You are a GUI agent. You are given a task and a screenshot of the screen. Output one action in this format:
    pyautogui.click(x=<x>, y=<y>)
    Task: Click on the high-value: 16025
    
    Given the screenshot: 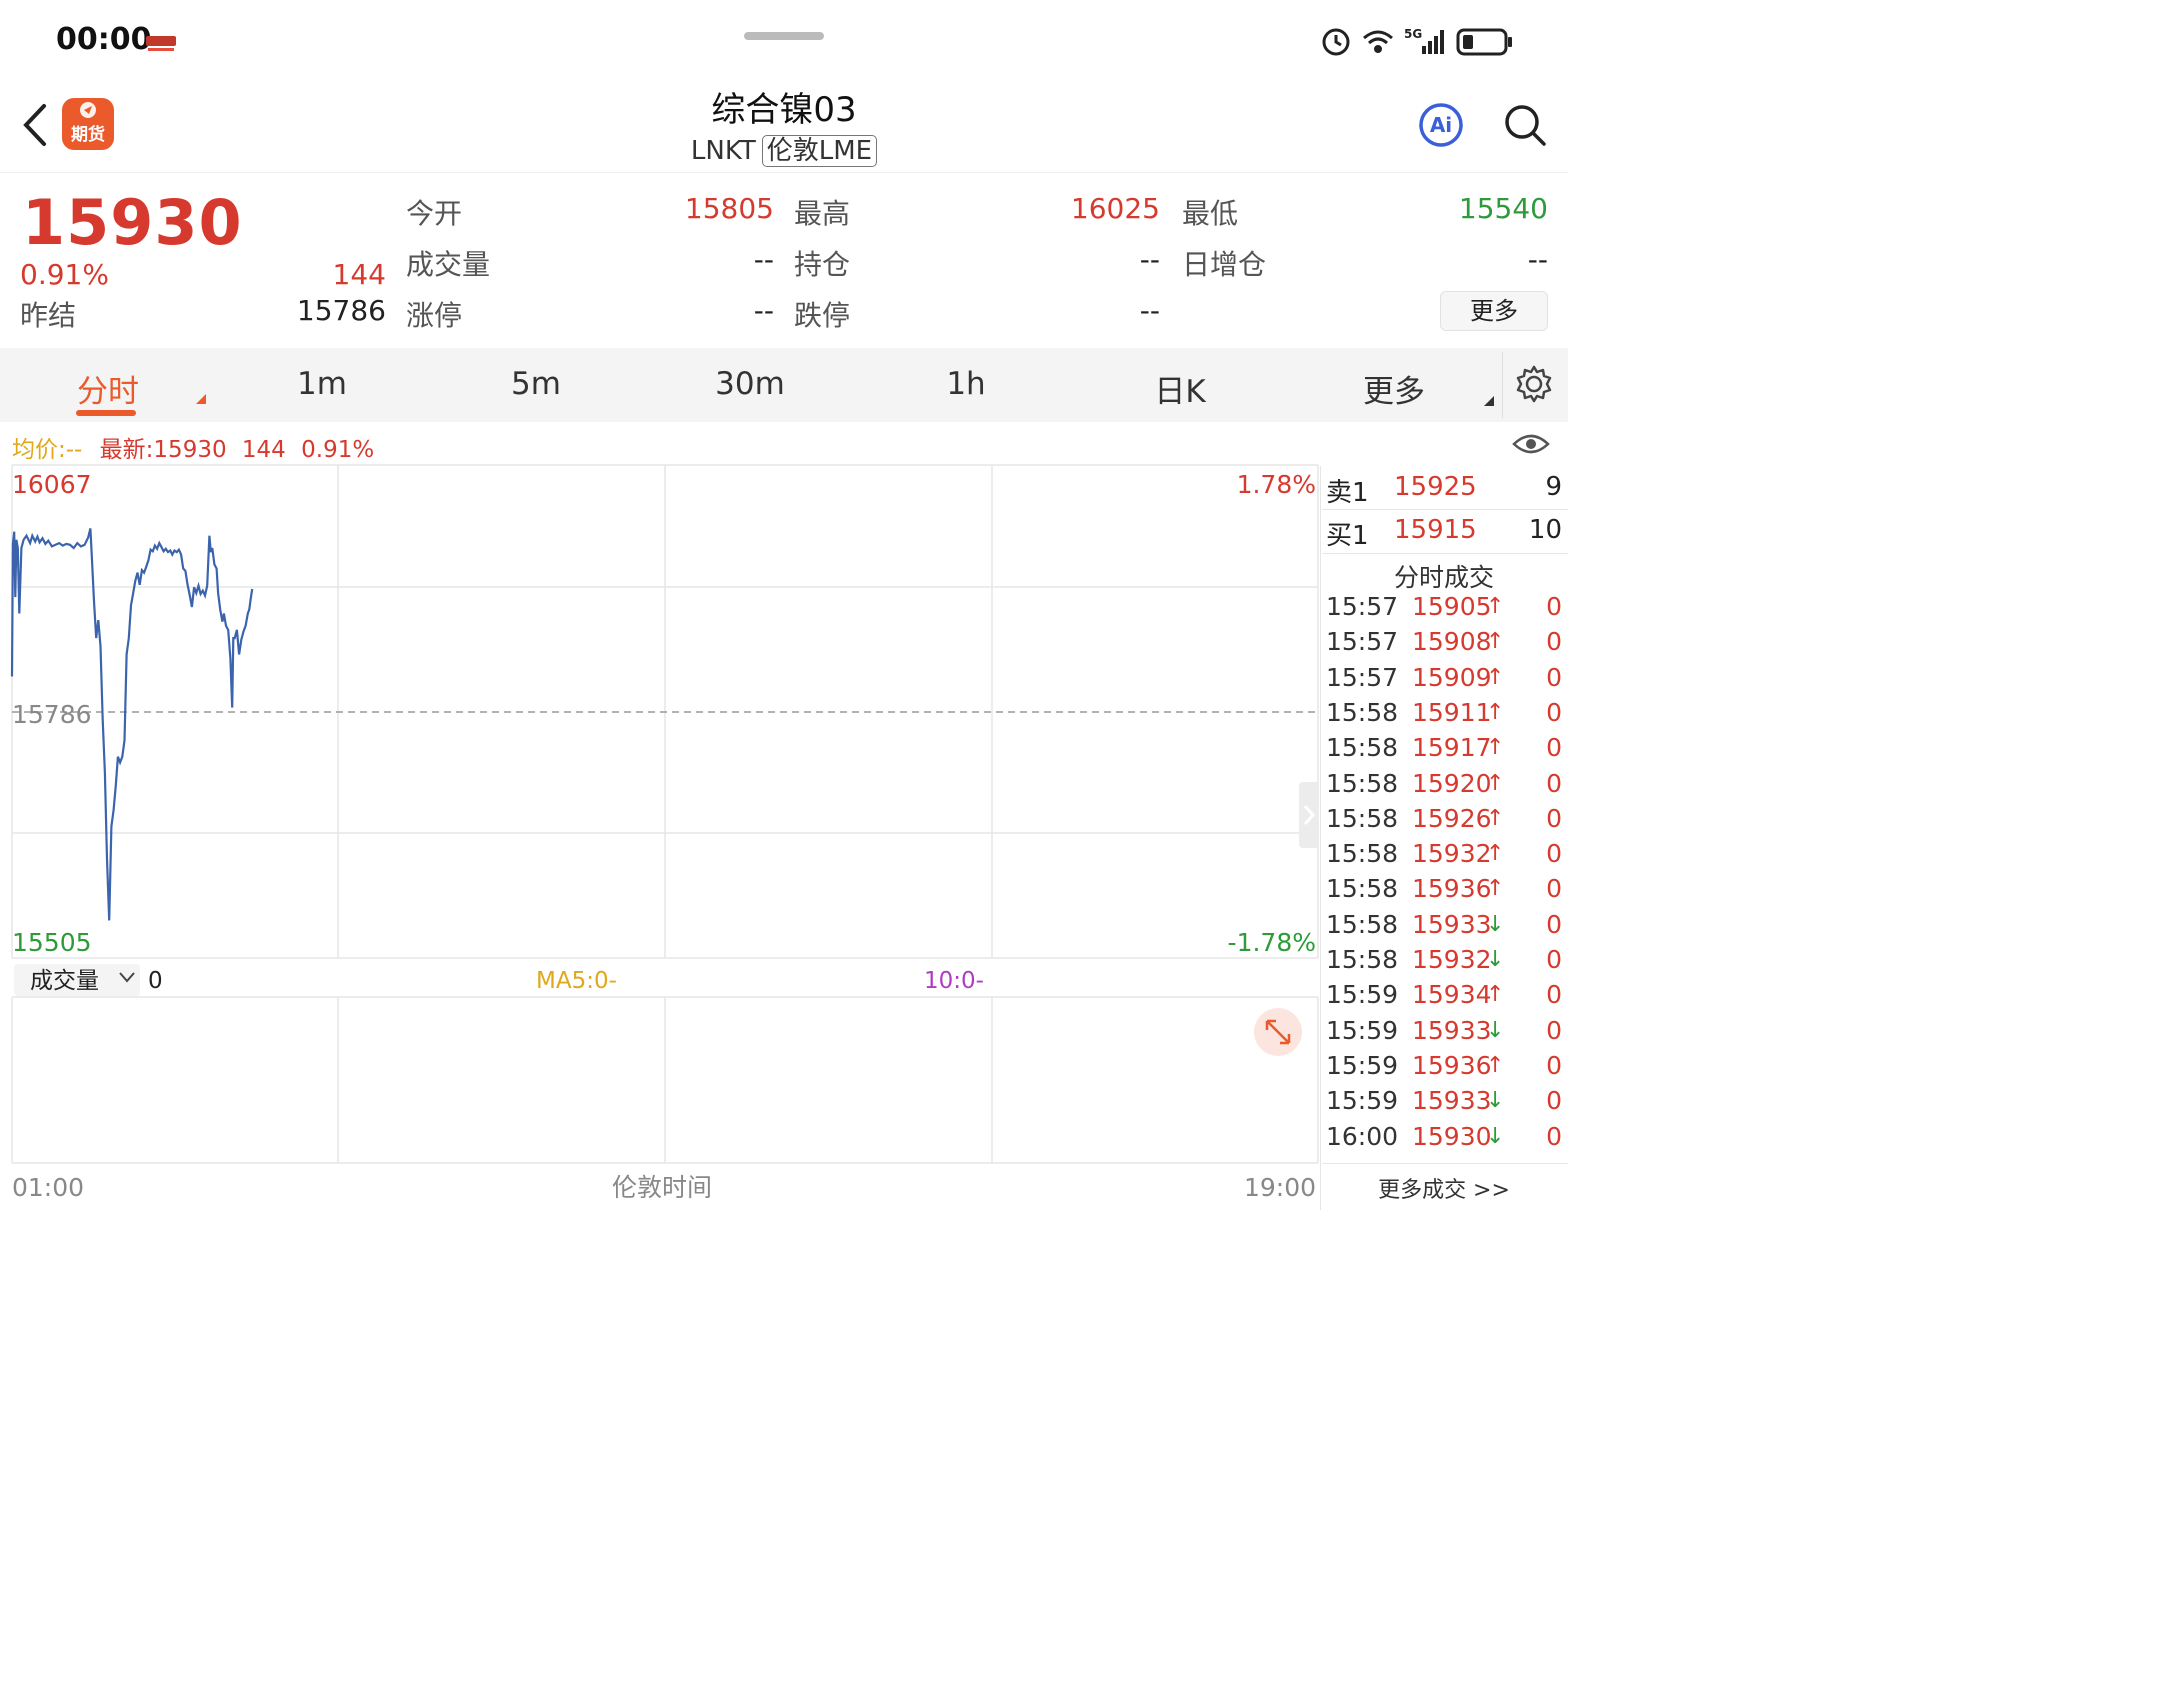 What is the action you would take?
    pyautogui.click(x=1115, y=208)
    